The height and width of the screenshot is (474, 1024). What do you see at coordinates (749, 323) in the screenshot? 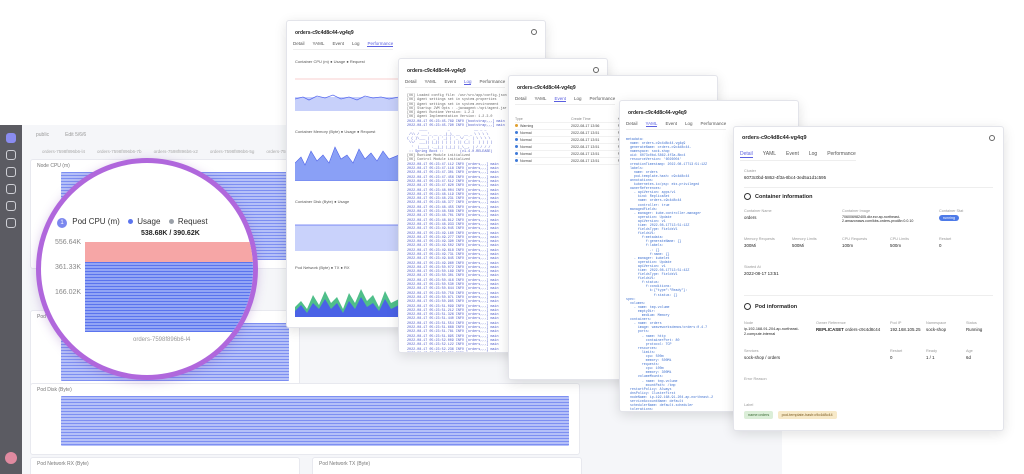
I see `field-label: Node` at bounding box center [749, 323].